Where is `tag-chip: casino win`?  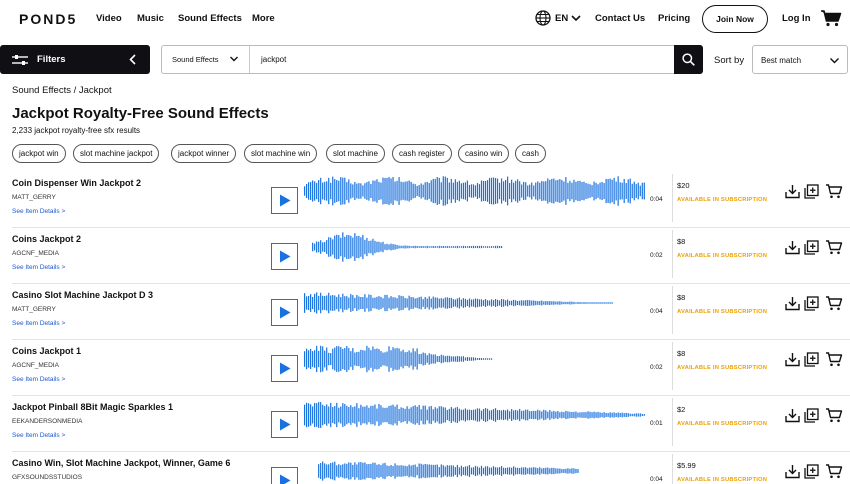
tag-chip: casino win is located at coordinates (484, 153).